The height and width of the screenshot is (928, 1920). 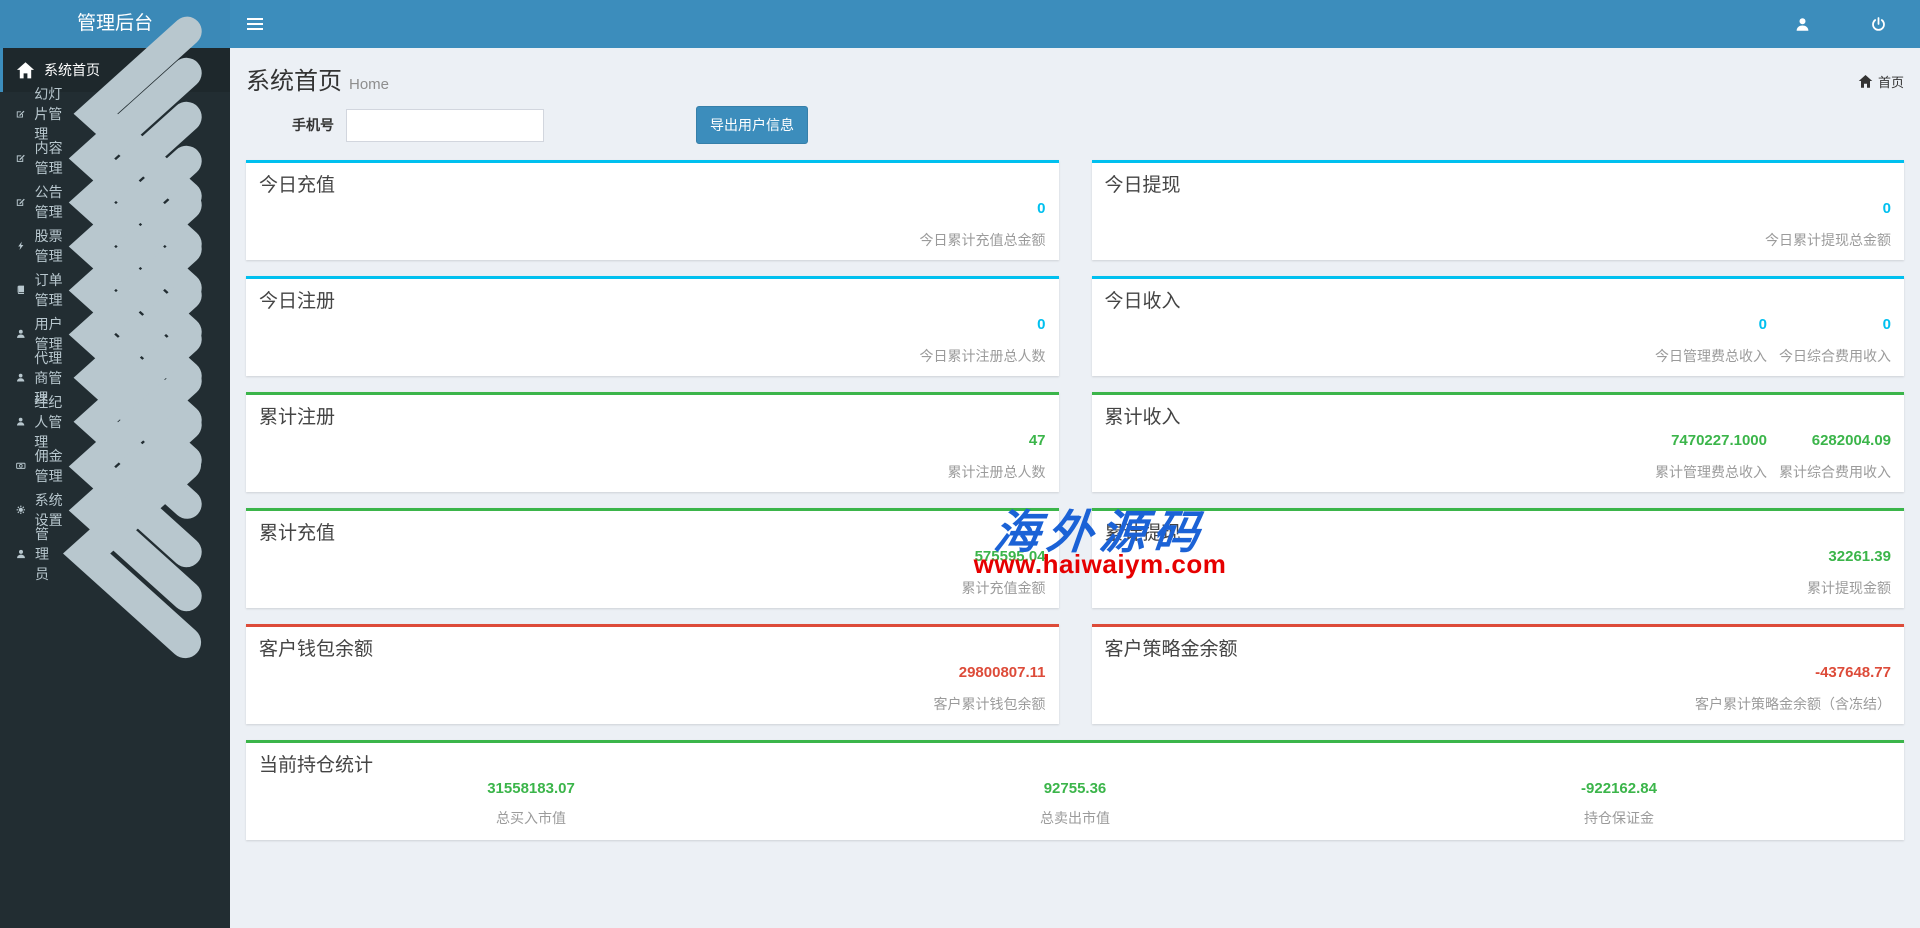 What do you see at coordinates (531, 804) in the screenshot?
I see `stat-sub: 31558183.07 总买入市值` at bounding box center [531, 804].